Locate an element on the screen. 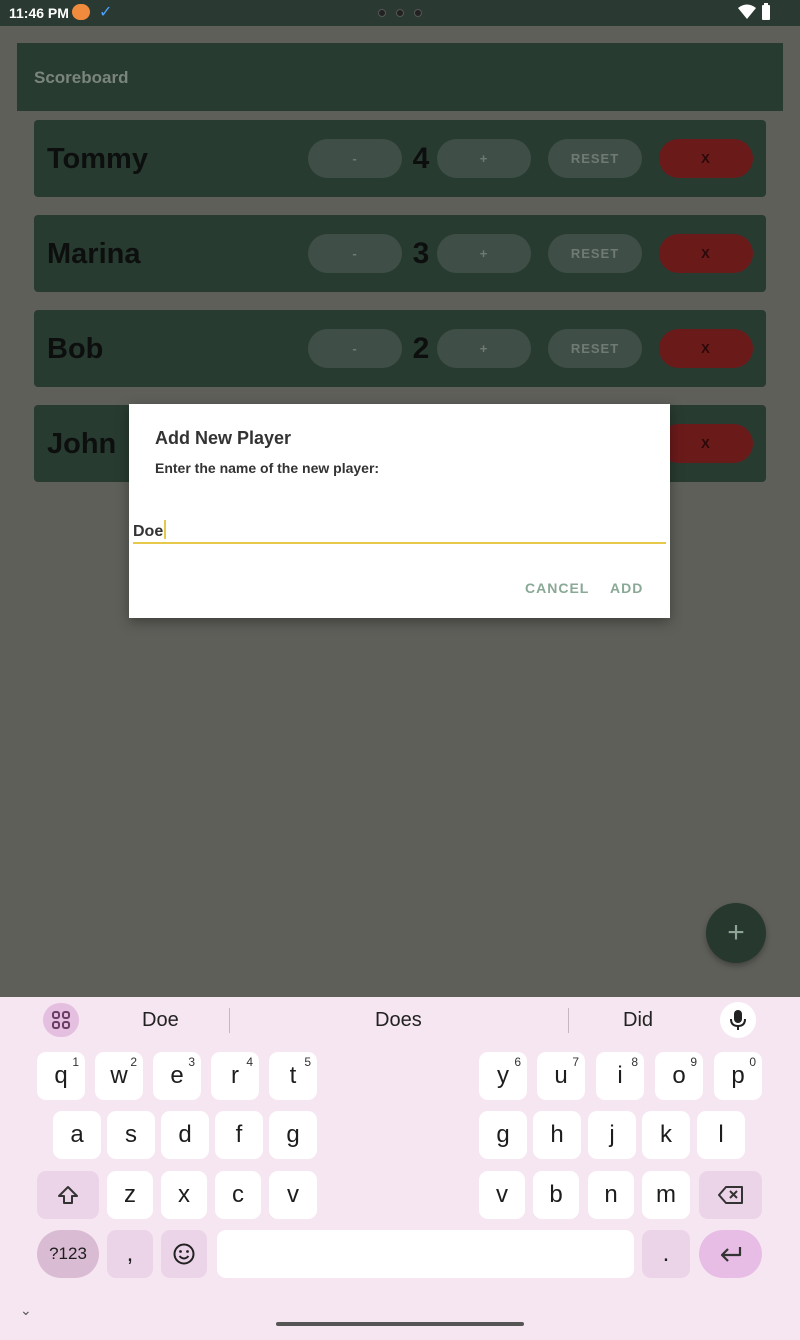 The height and width of the screenshot is (1340, 800). key-r: r4 is located at coordinates (235, 1076).